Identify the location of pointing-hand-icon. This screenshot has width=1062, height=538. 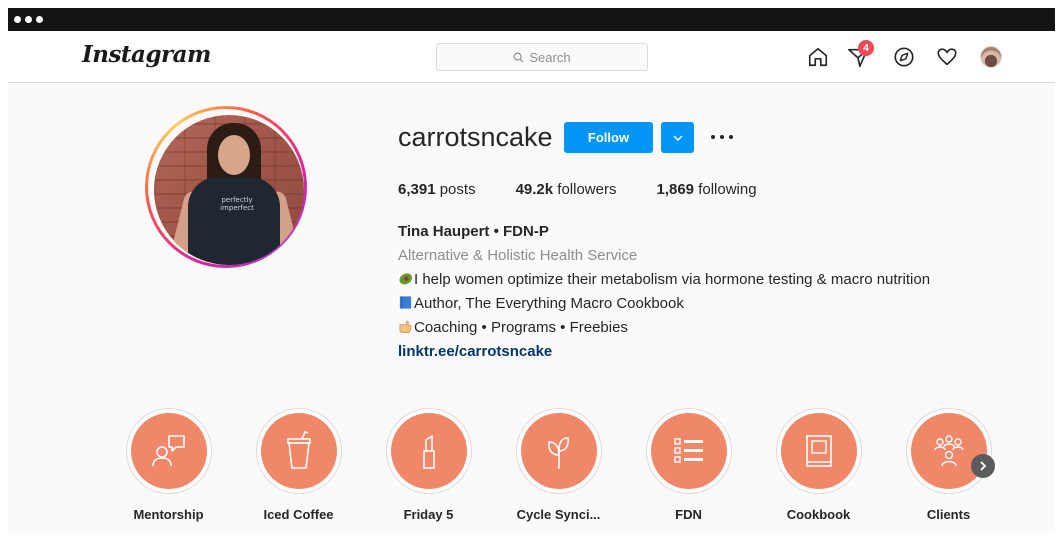
(405, 326).